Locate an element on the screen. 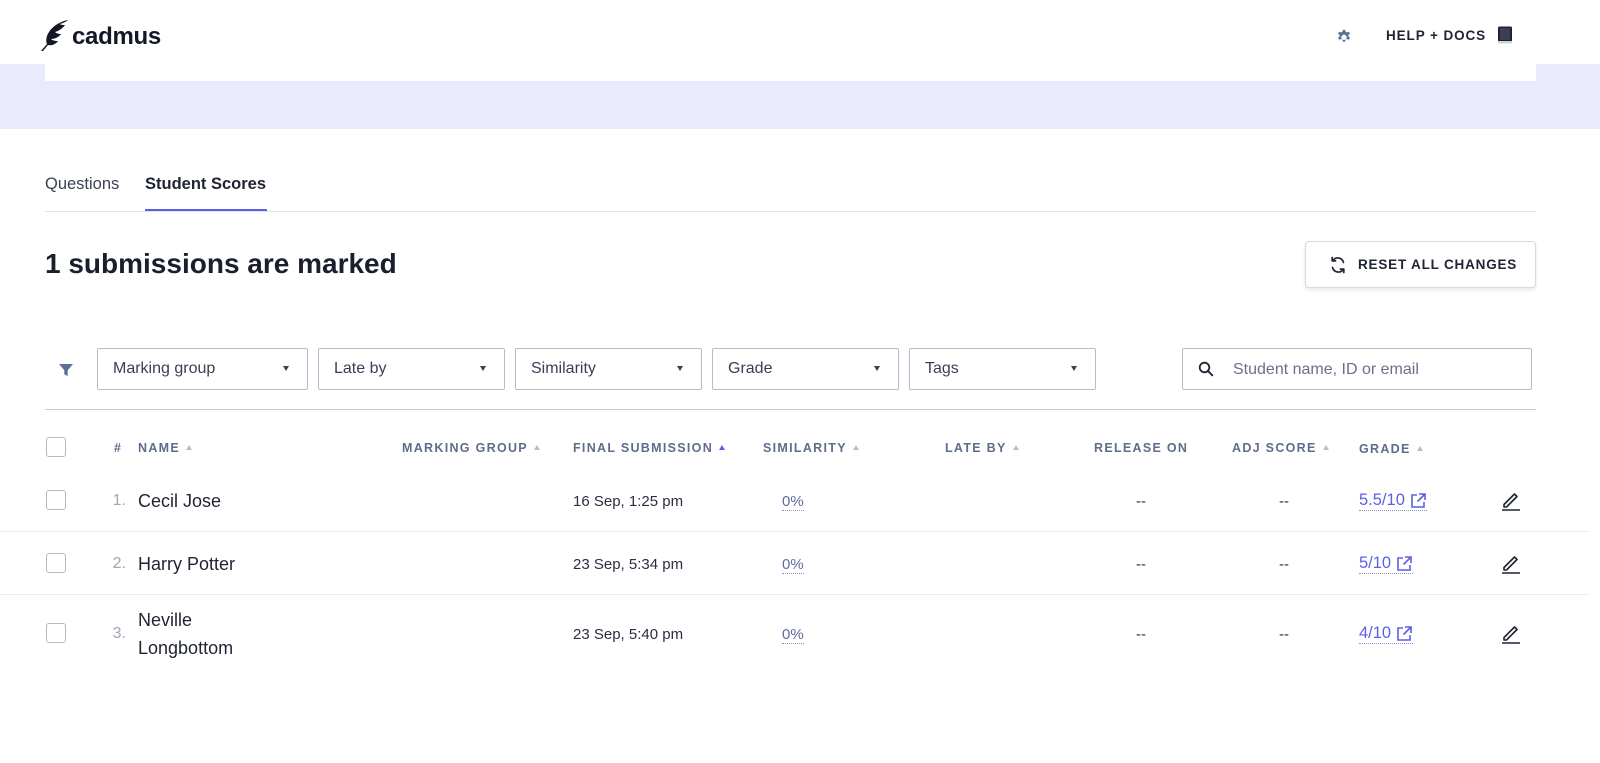  student-name: Cecil Jose is located at coordinates (180, 501).